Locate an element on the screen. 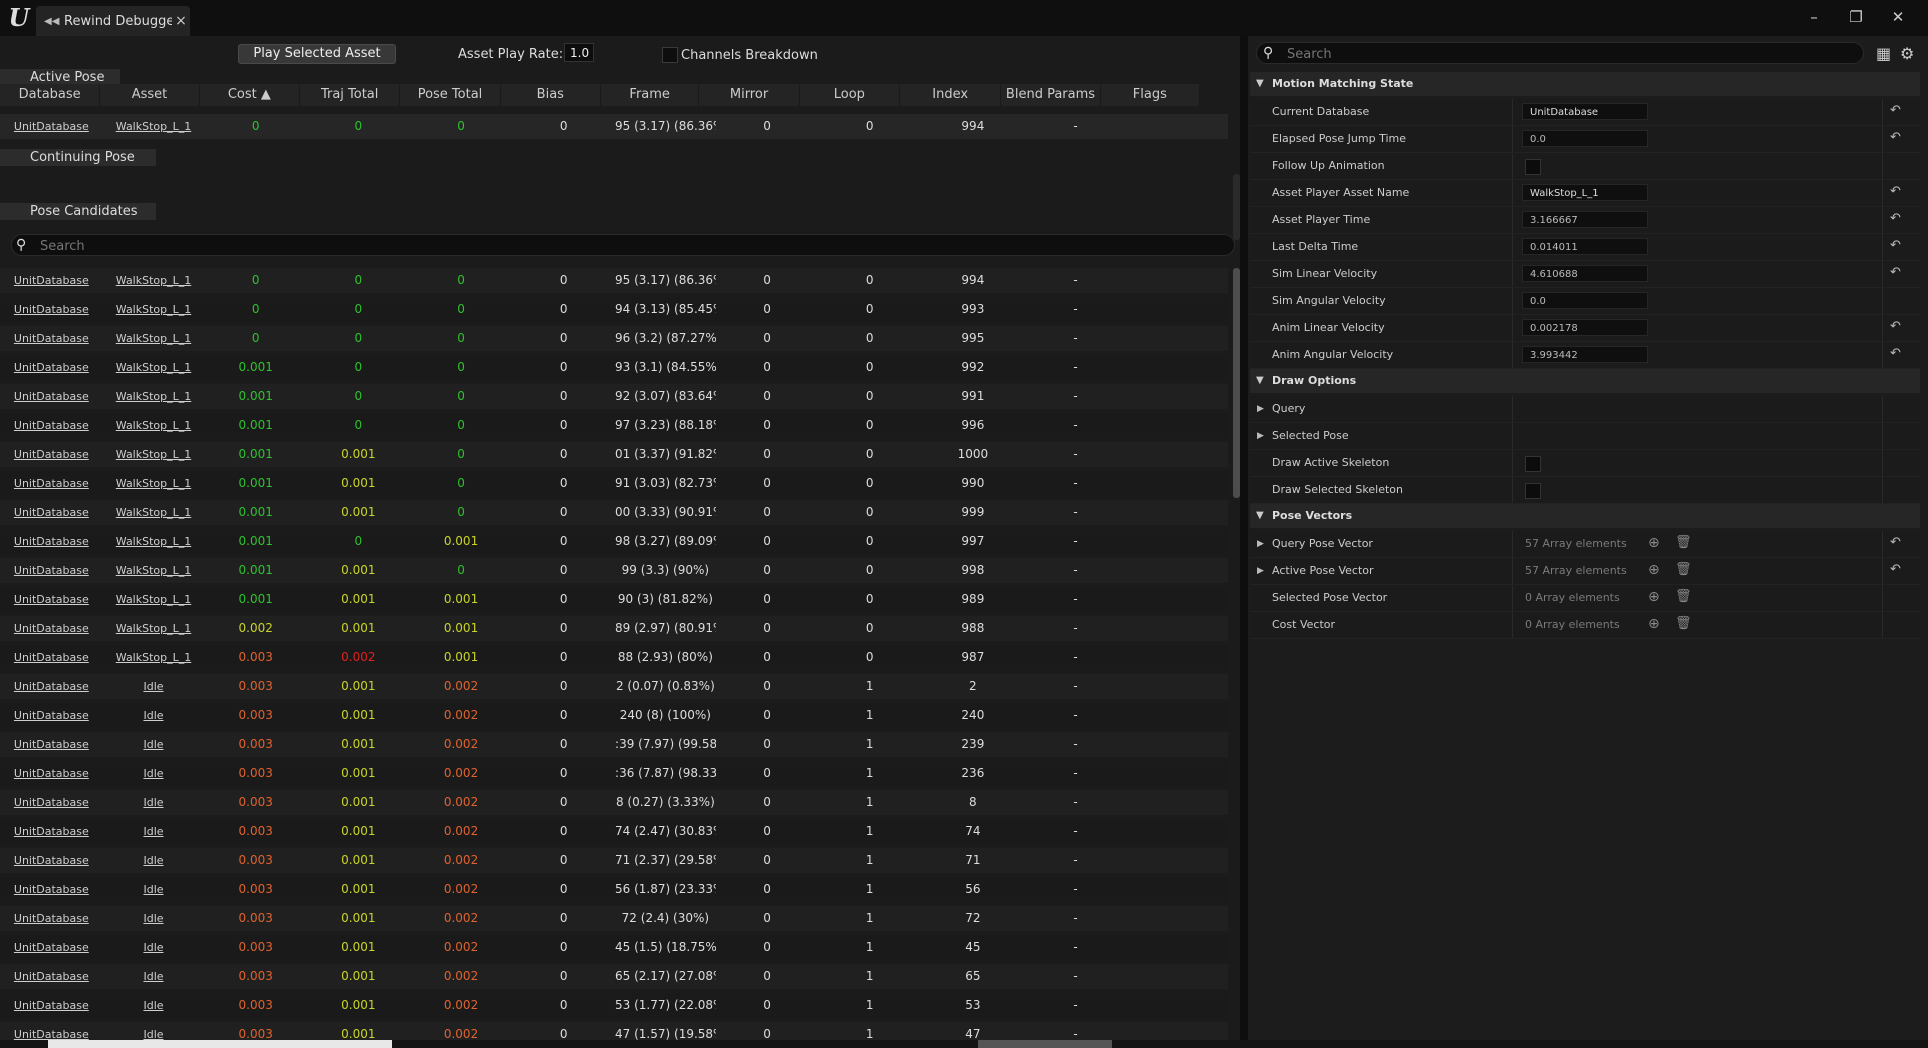 This screenshot has width=1928, height=1048. details-search-input is located at coordinates (1567, 54).